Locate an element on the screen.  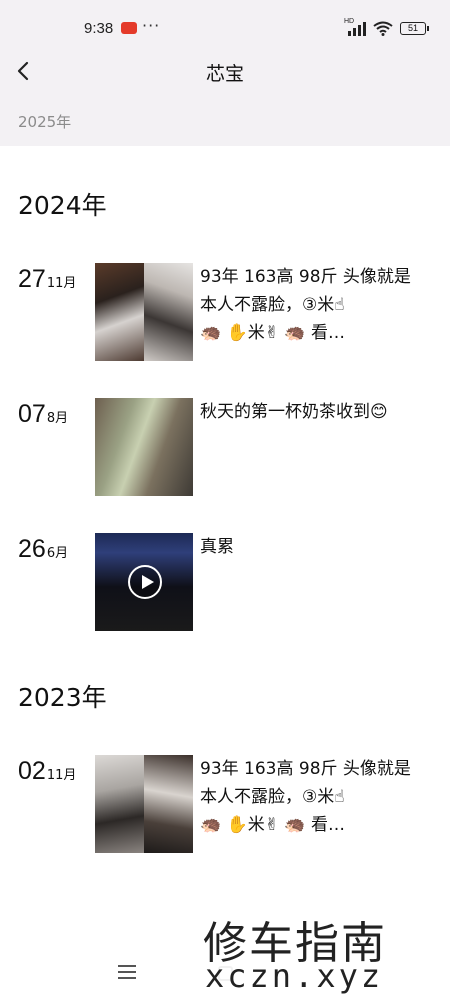
menu-icon is located at coordinates (127, 974).